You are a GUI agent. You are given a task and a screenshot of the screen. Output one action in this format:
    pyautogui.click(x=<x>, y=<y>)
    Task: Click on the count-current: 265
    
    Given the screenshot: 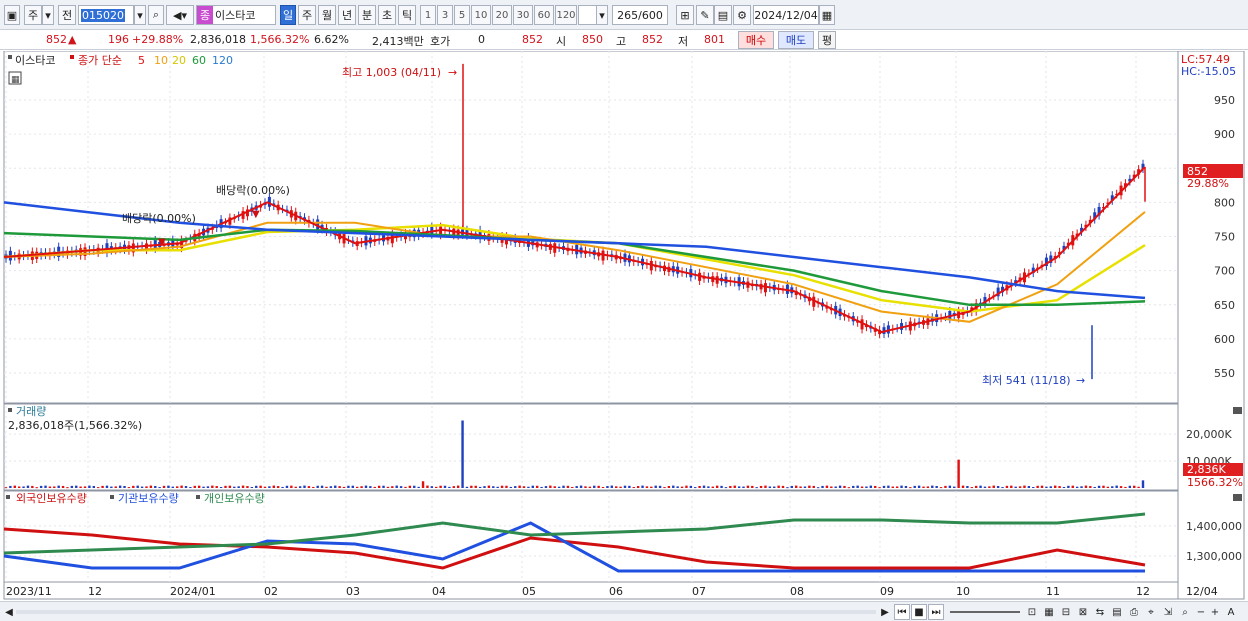 What is the action you would take?
    pyautogui.click(x=628, y=15)
    